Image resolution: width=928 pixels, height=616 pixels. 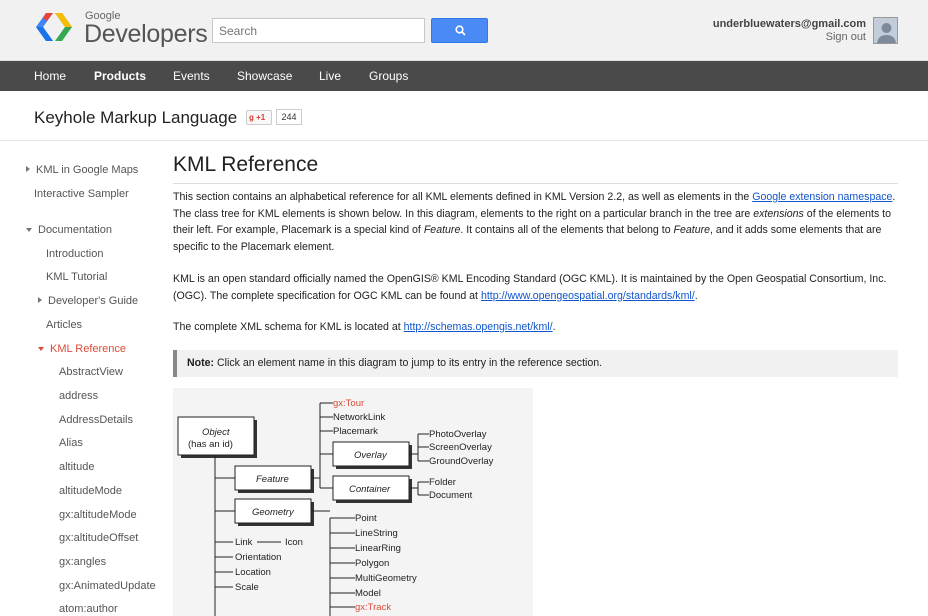 What do you see at coordinates (96, 420) in the screenshot?
I see `sidebar-item-addressdetails: AddressDetails` at bounding box center [96, 420].